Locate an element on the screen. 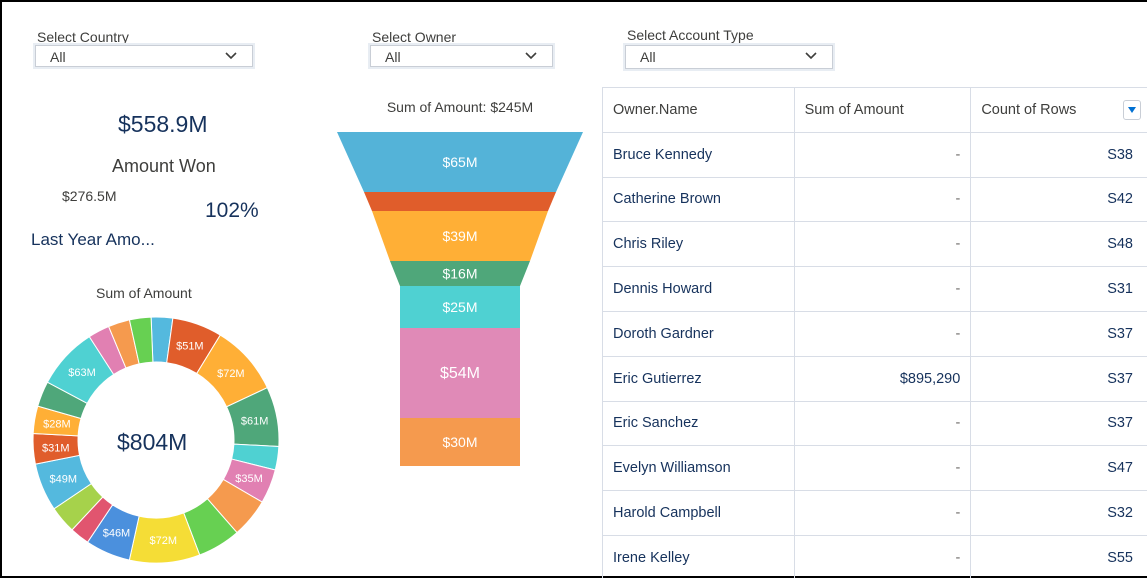 This screenshot has width=1147, height=578. table-row: Eric Sanchez - S37 is located at coordinates (875, 424).